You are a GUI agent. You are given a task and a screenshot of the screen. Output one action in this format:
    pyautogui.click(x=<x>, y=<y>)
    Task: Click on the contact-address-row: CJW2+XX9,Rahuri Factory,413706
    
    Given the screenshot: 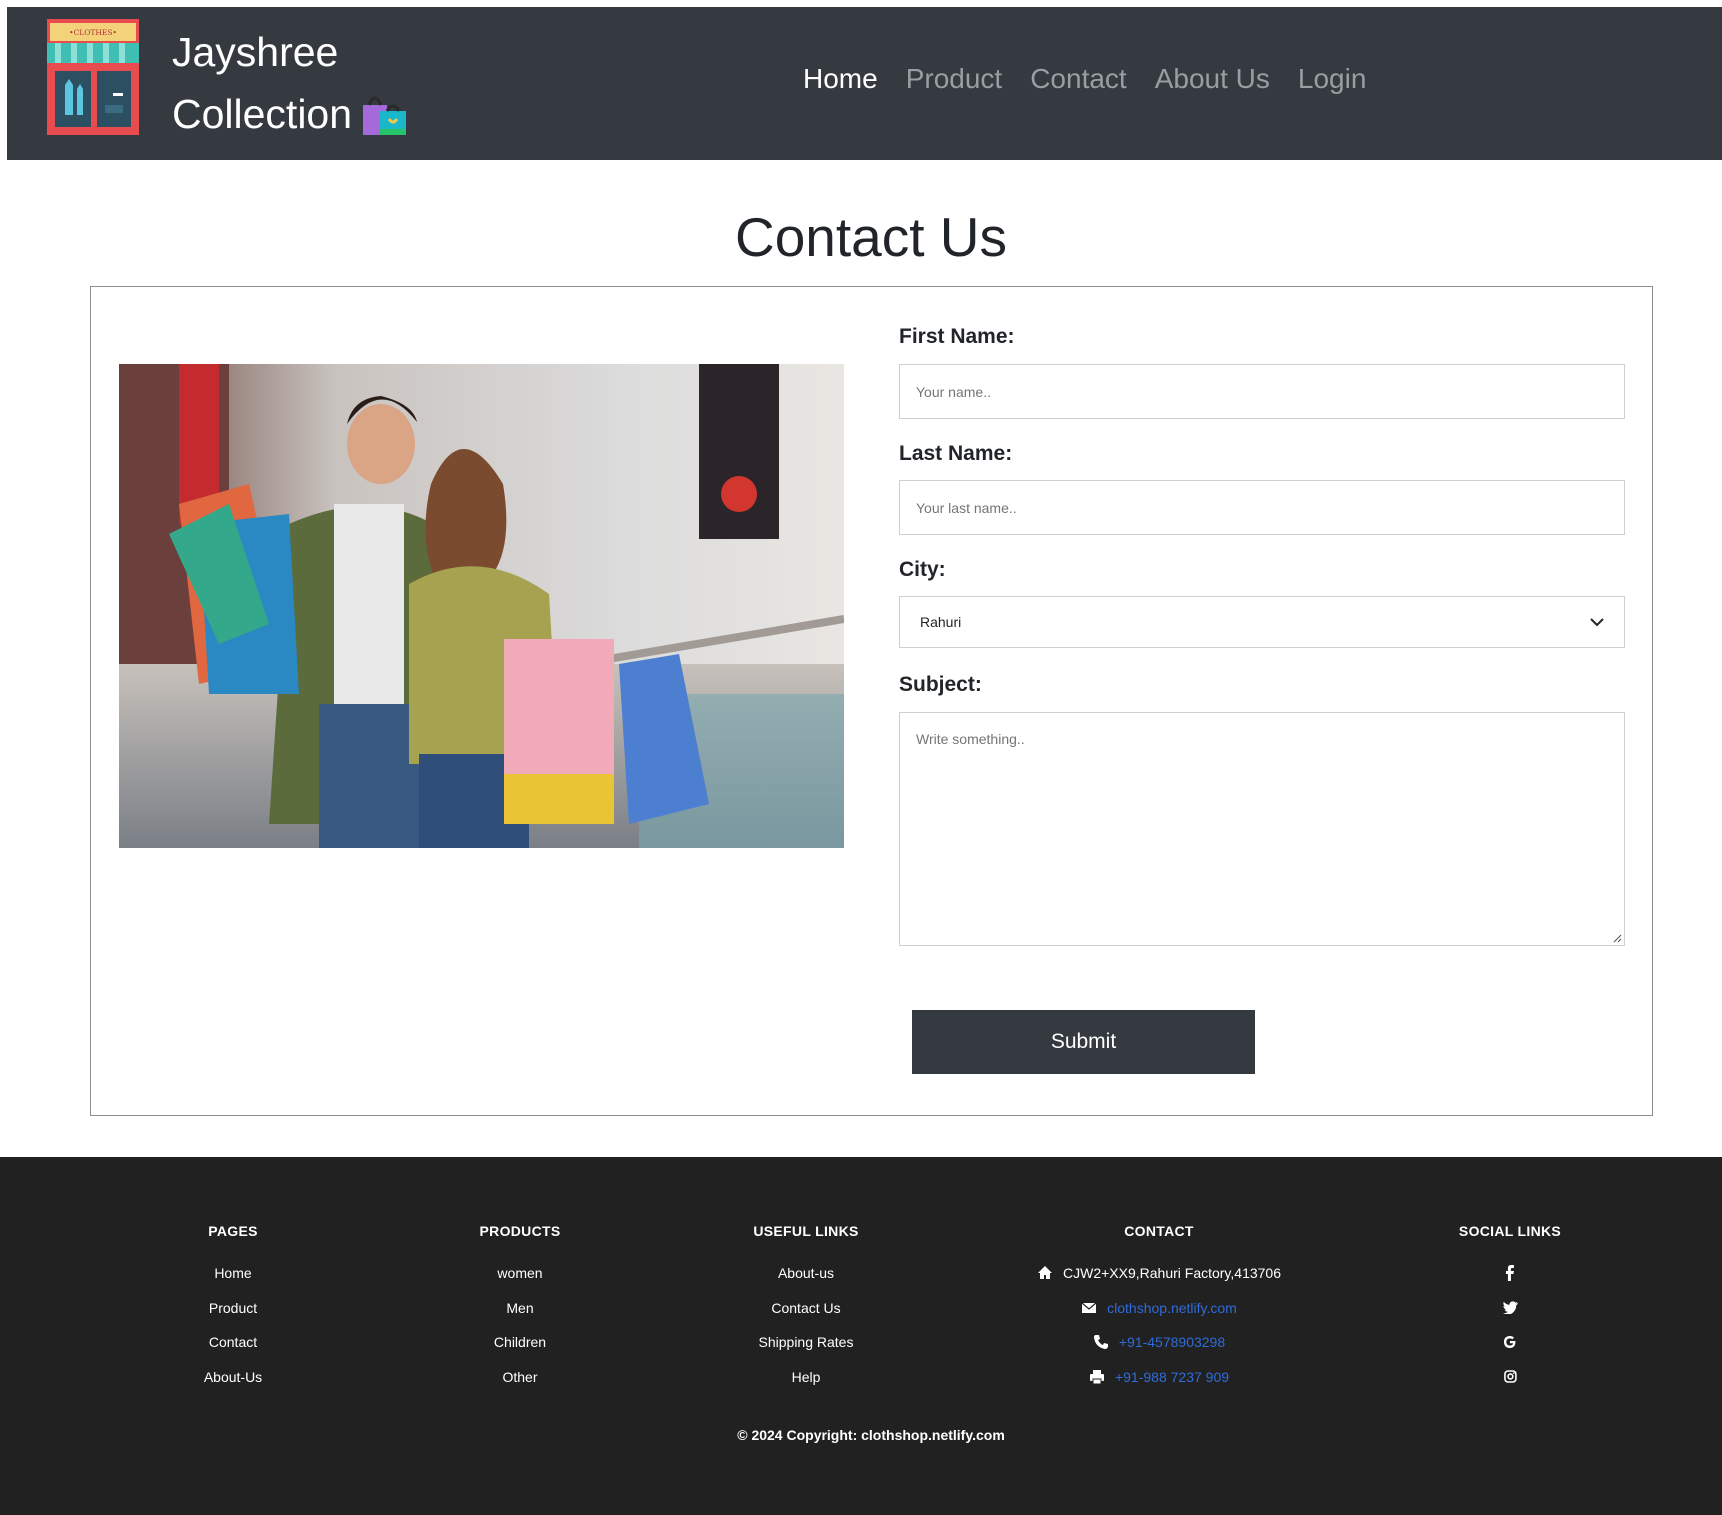 What is the action you would take?
    pyautogui.click(x=1159, y=1273)
    